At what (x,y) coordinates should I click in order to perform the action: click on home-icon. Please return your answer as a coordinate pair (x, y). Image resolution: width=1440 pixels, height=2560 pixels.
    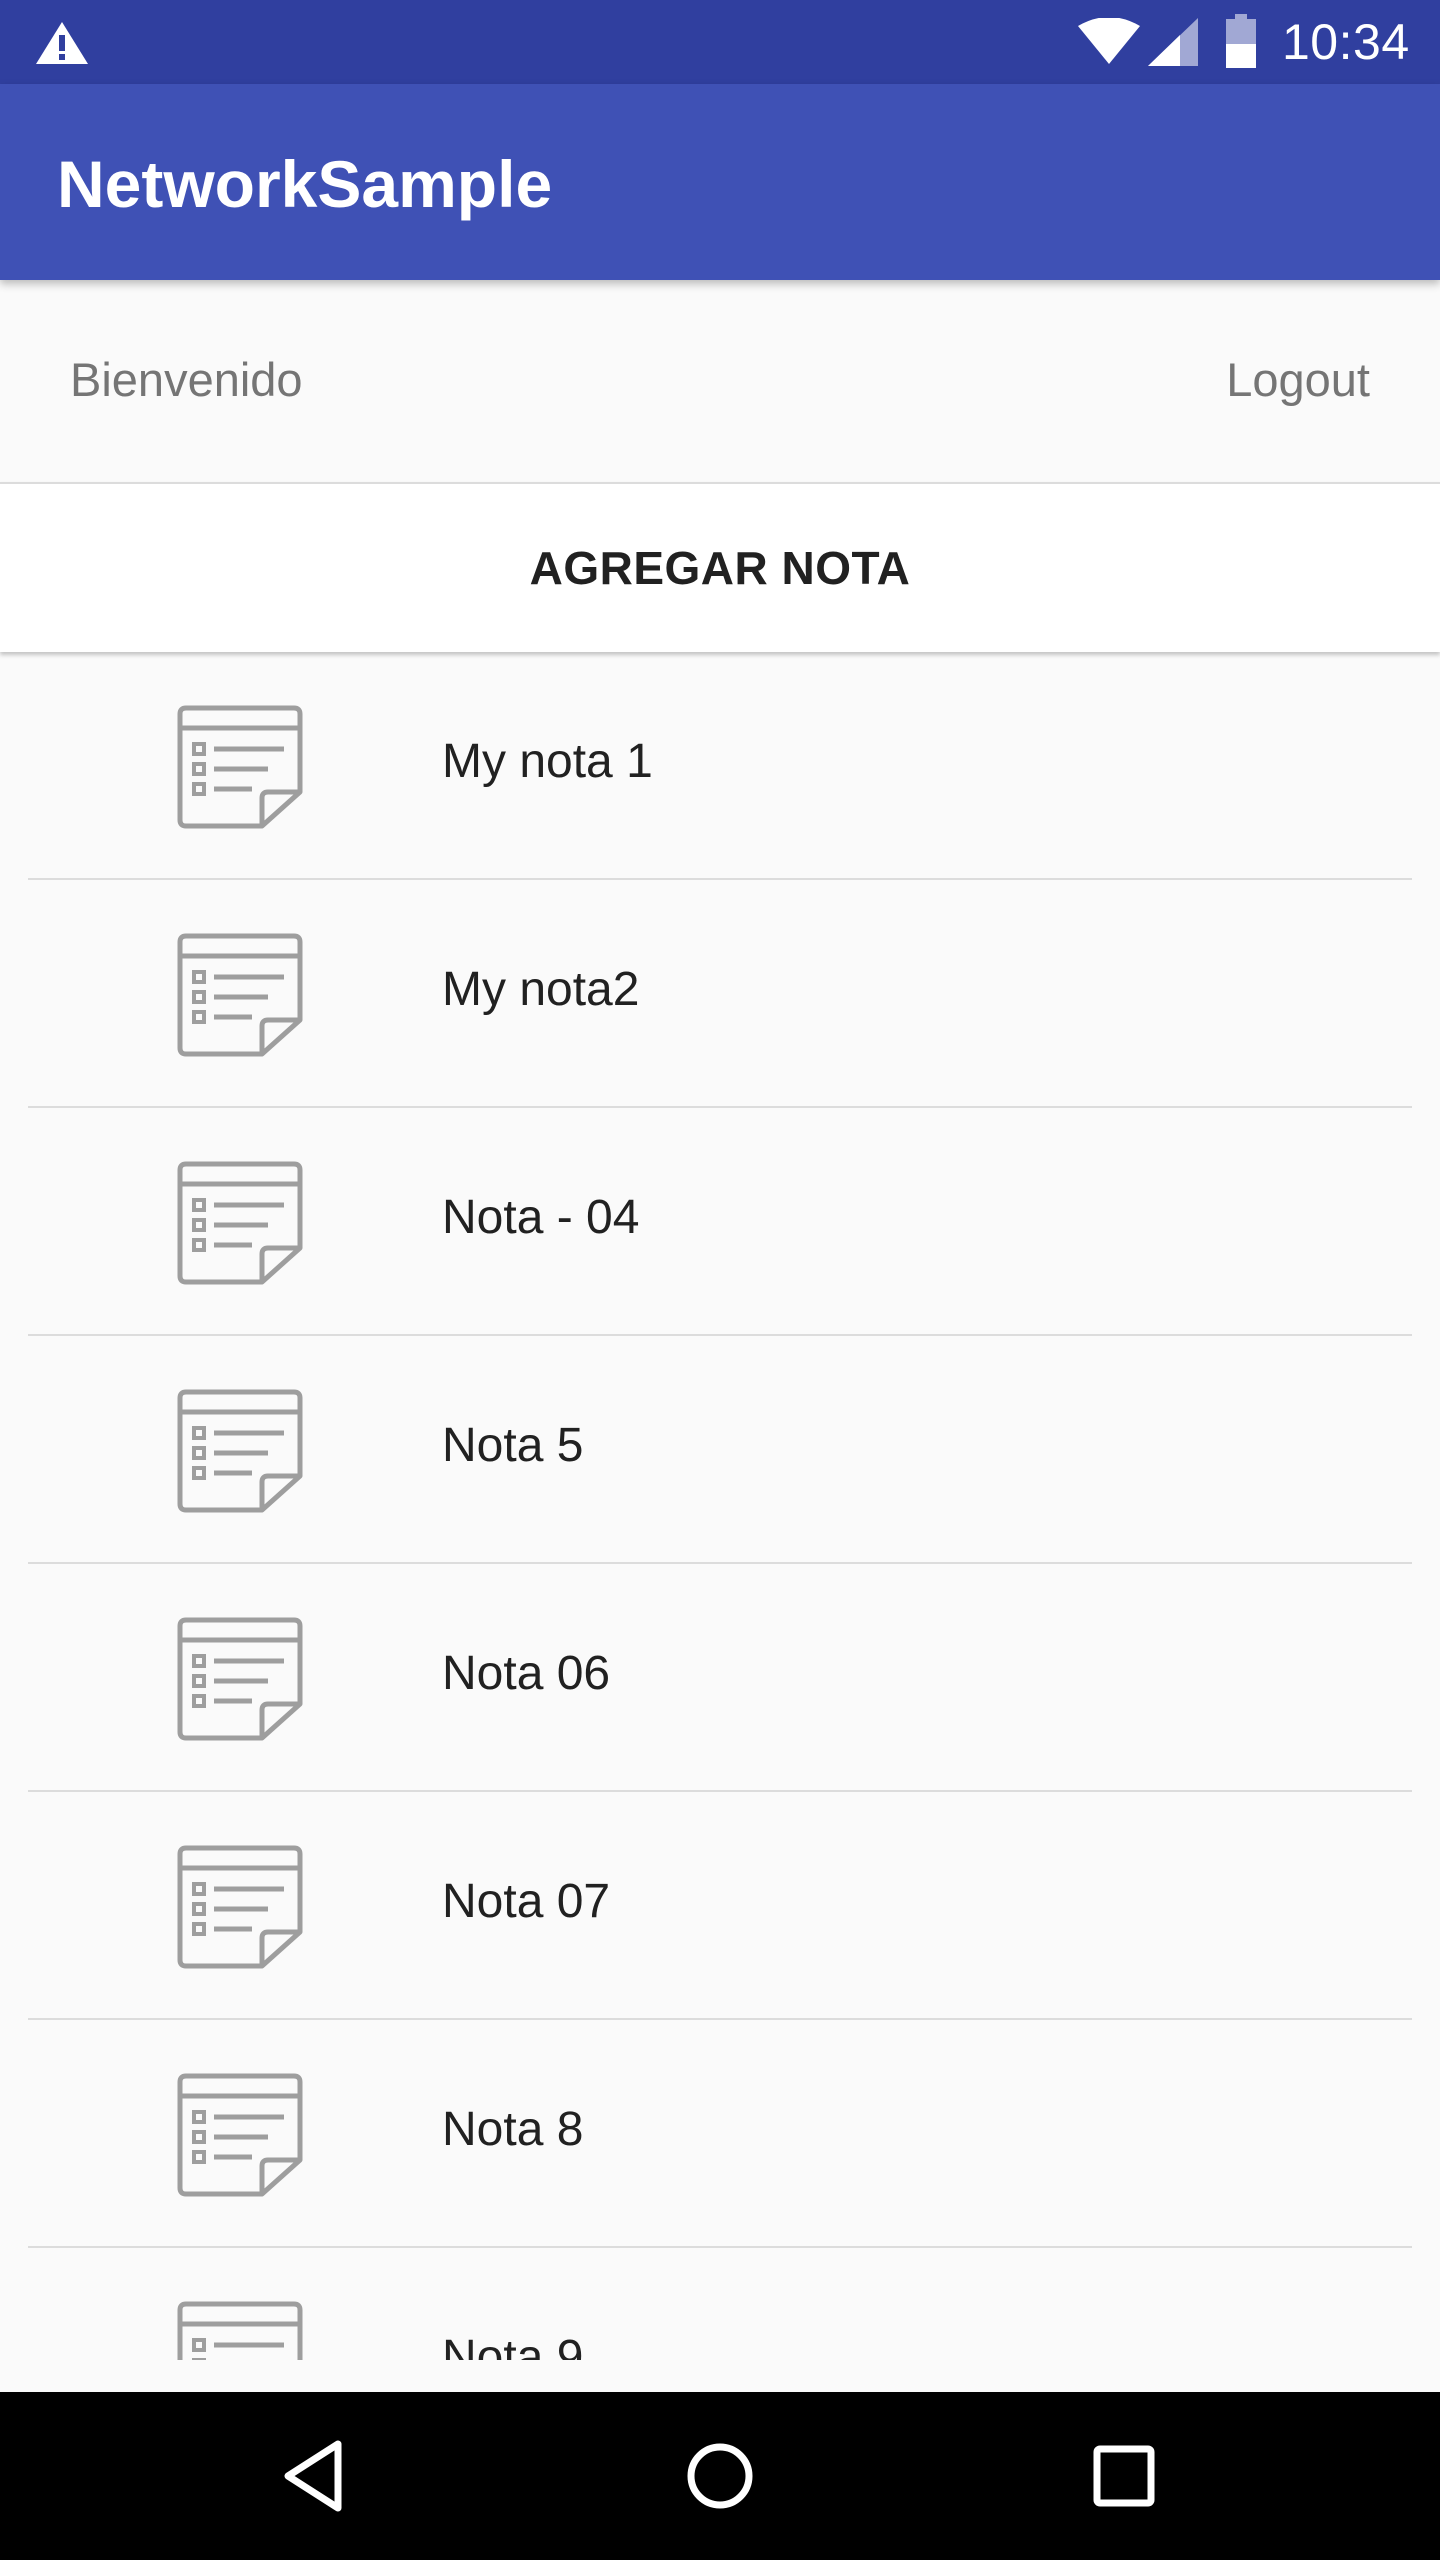
    Looking at the image, I should click on (720, 2476).